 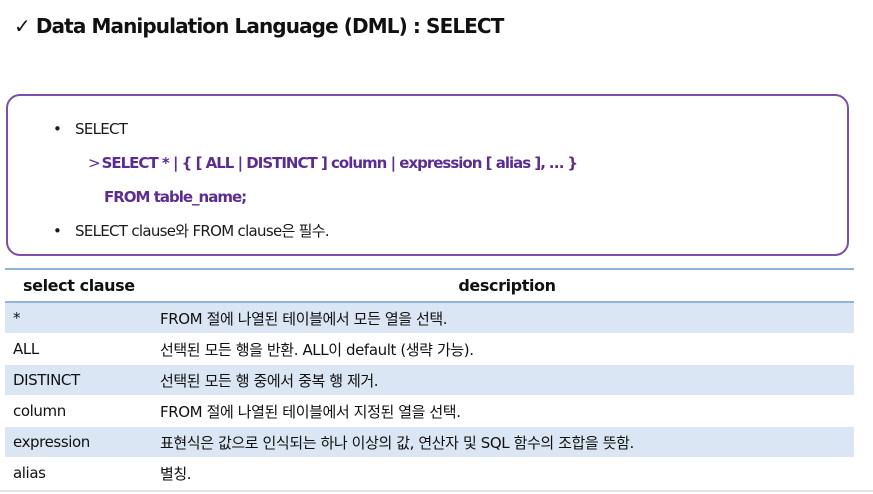 I want to click on note-text: SELECT clause와 FROM clause은 필수., so click(x=202, y=231).